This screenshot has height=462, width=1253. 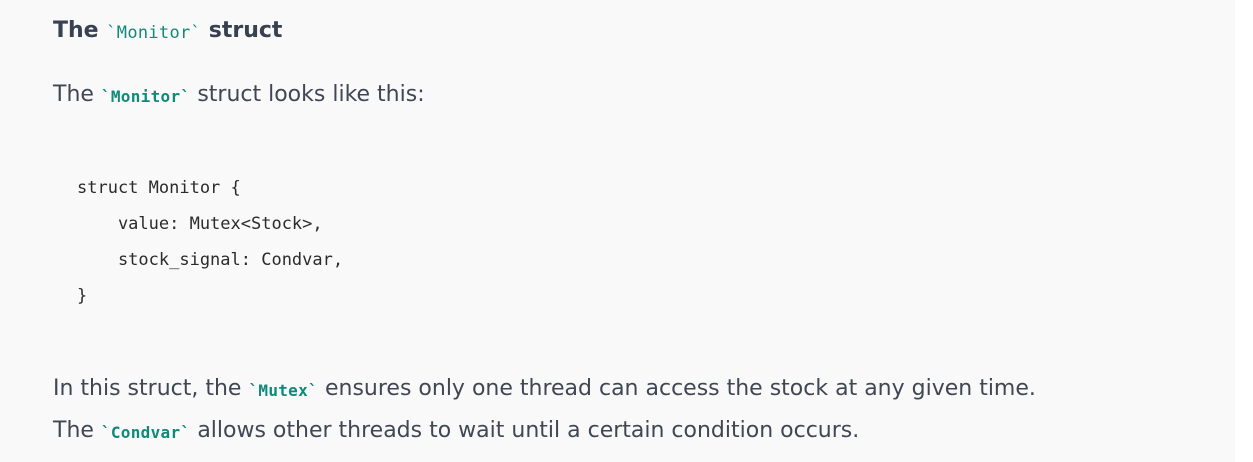 What do you see at coordinates (307, 94) in the screenshot?
I see `intro-suffix: struct looks like this:` at bounding box center [307, 94].